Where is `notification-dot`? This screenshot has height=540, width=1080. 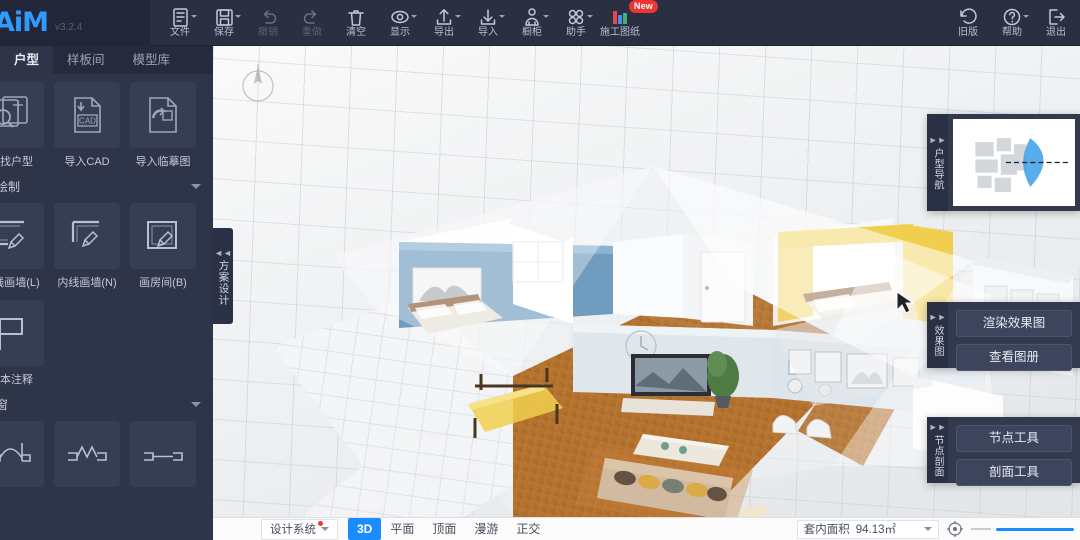
notification-dot is located at coordinates (320, 523).